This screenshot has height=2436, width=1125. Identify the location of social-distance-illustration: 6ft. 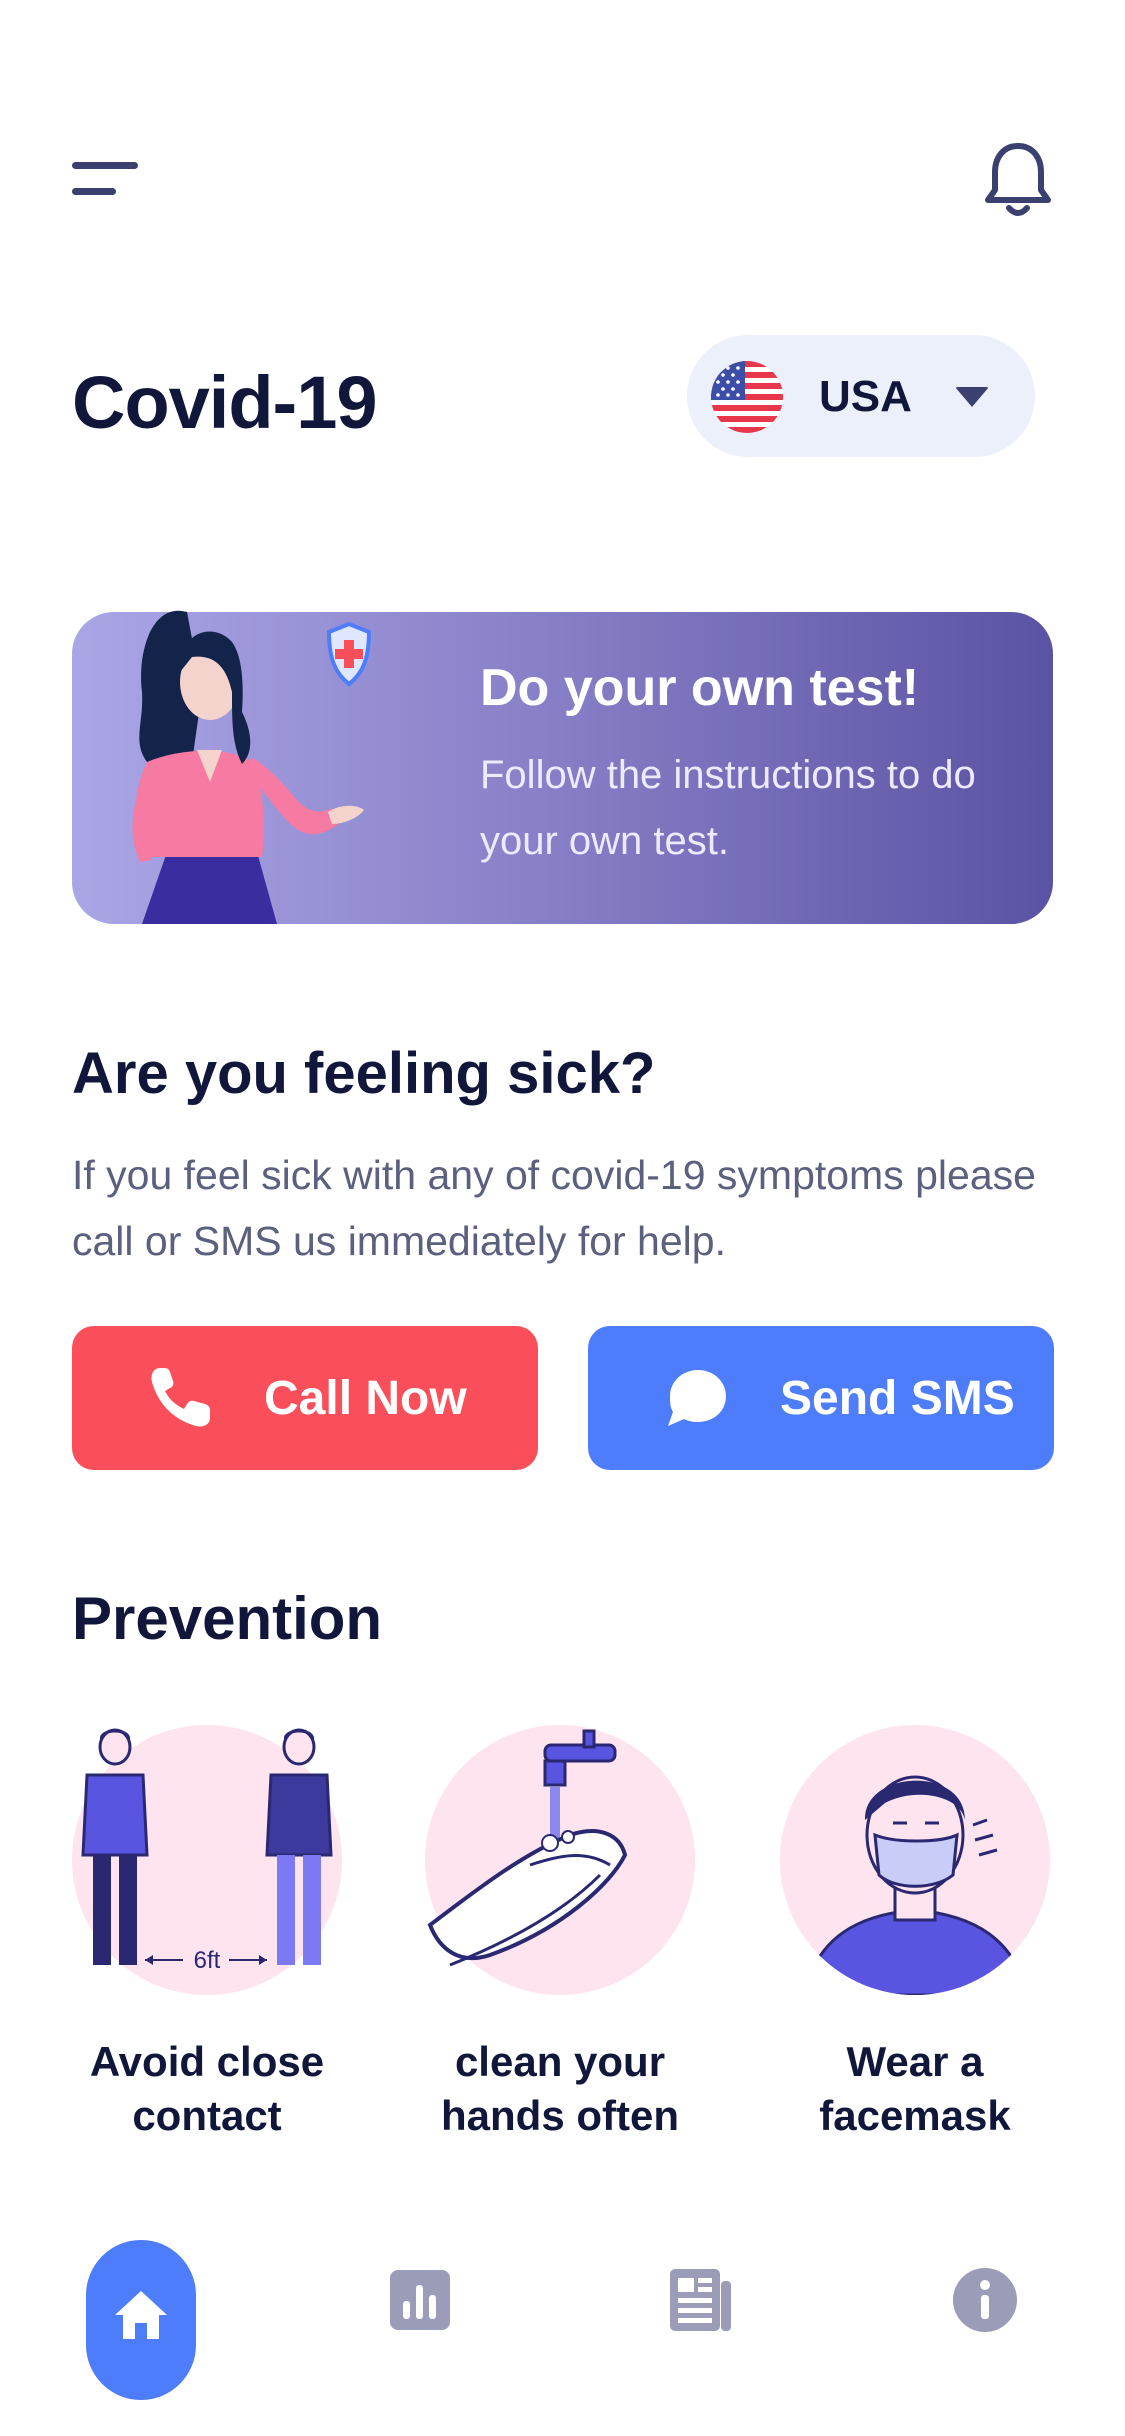
(207, 1860).